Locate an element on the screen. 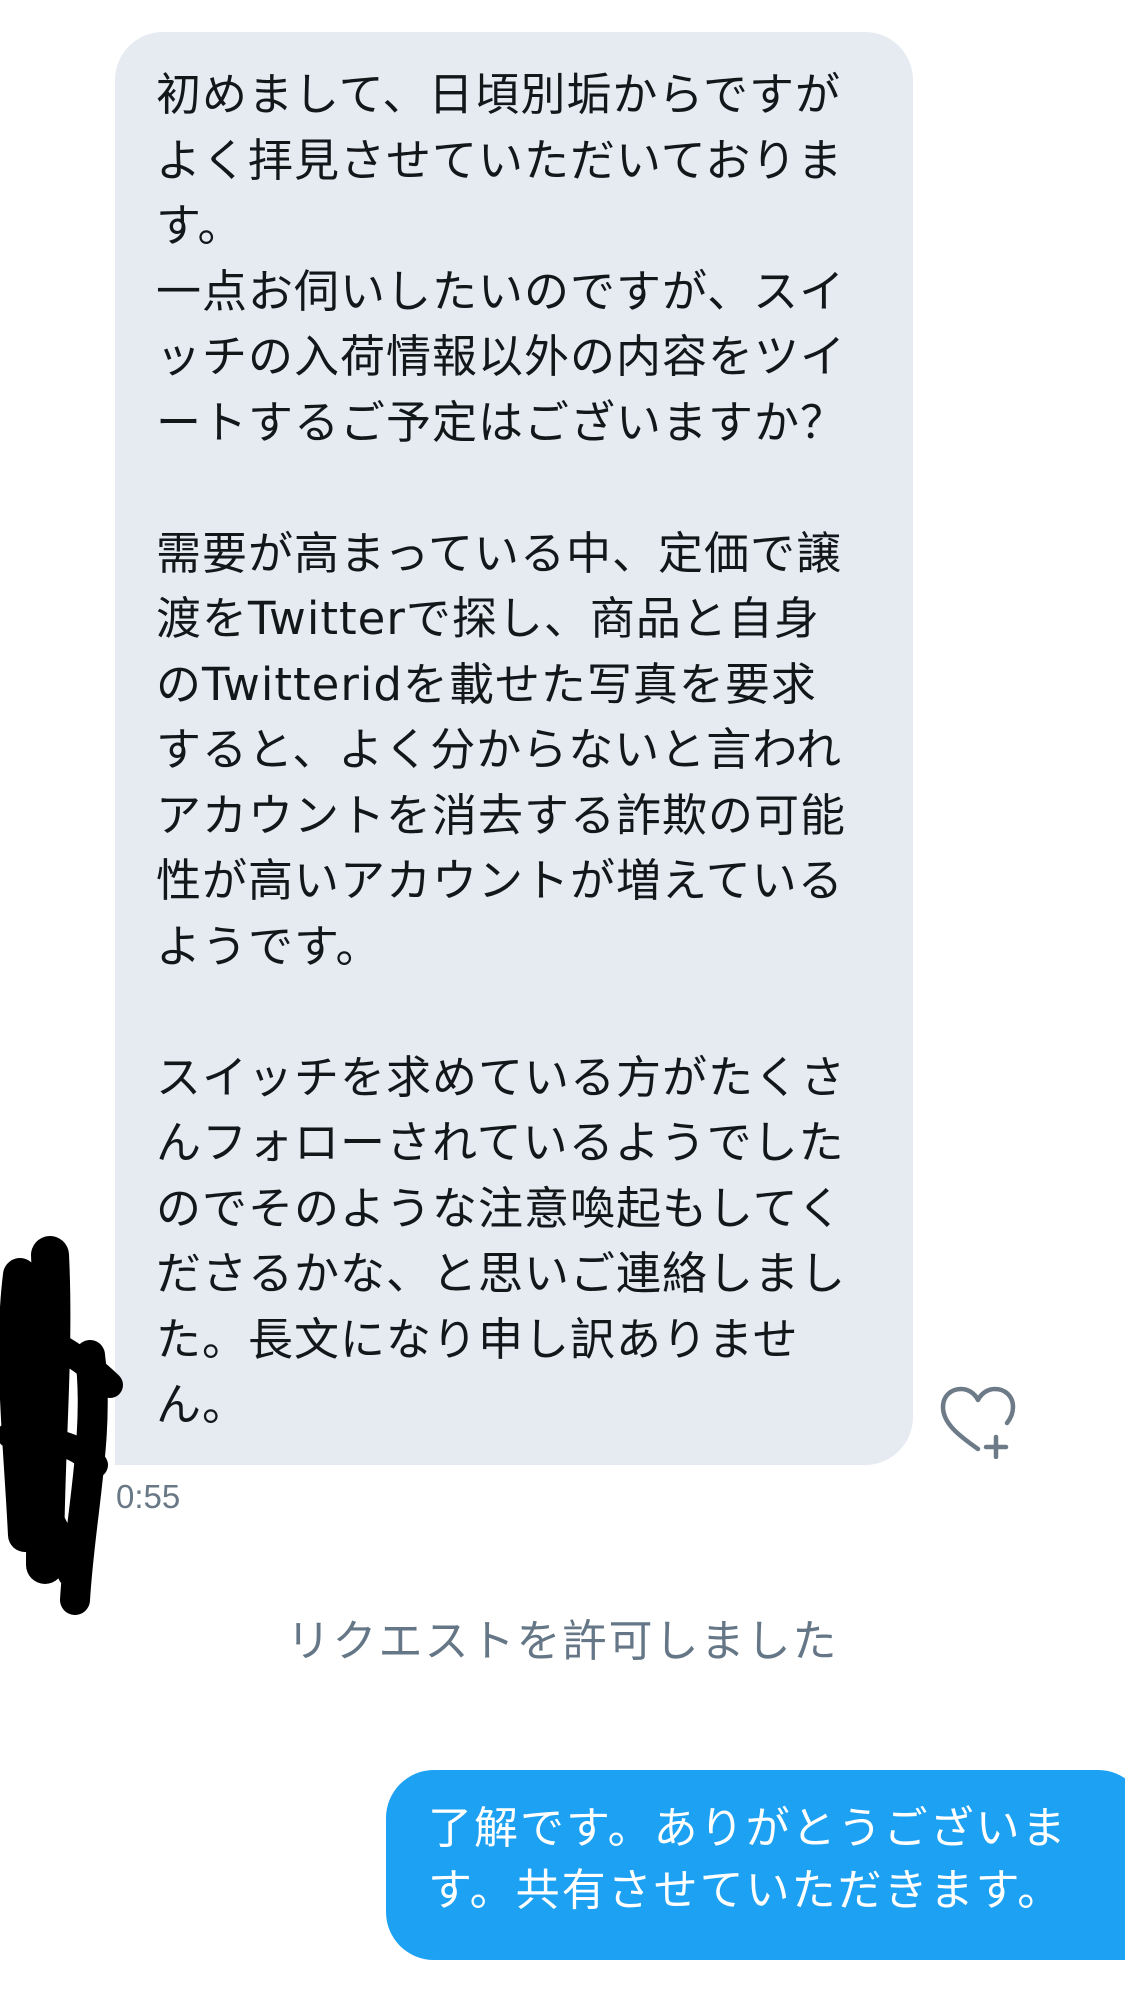  outgoing-message-text: 了解です。ありがとうございま す。共有させていただきます。 is located at coordinates (748, 1859).